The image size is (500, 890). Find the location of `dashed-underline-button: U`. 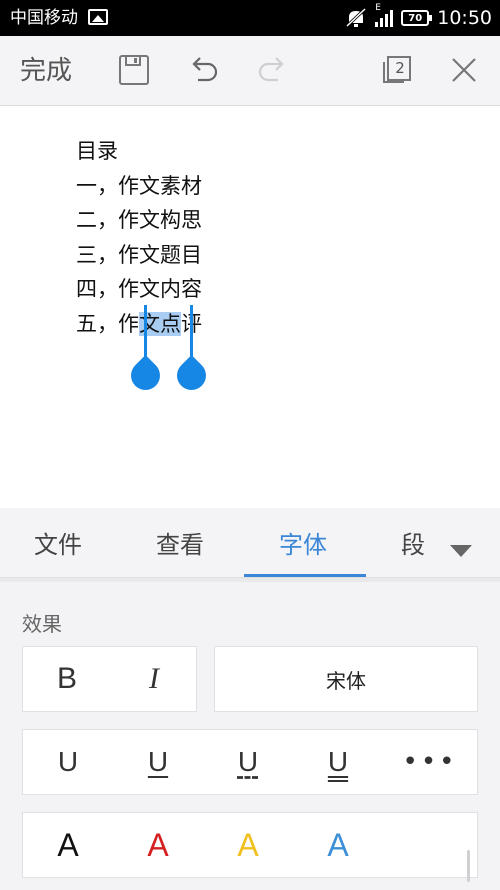

dashed-underline-button: U is located at coordinates (248, 762).